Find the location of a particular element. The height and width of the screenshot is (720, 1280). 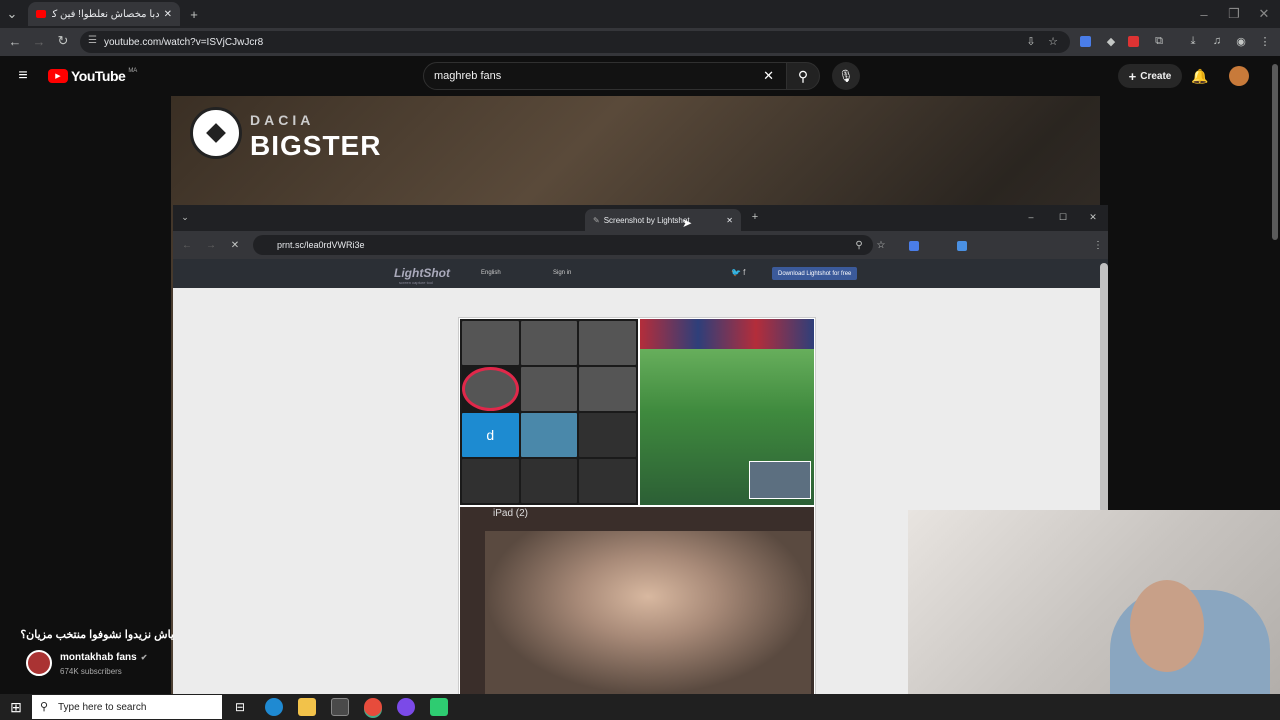

signin-link: Sign in is located at coordinates (562, 273).